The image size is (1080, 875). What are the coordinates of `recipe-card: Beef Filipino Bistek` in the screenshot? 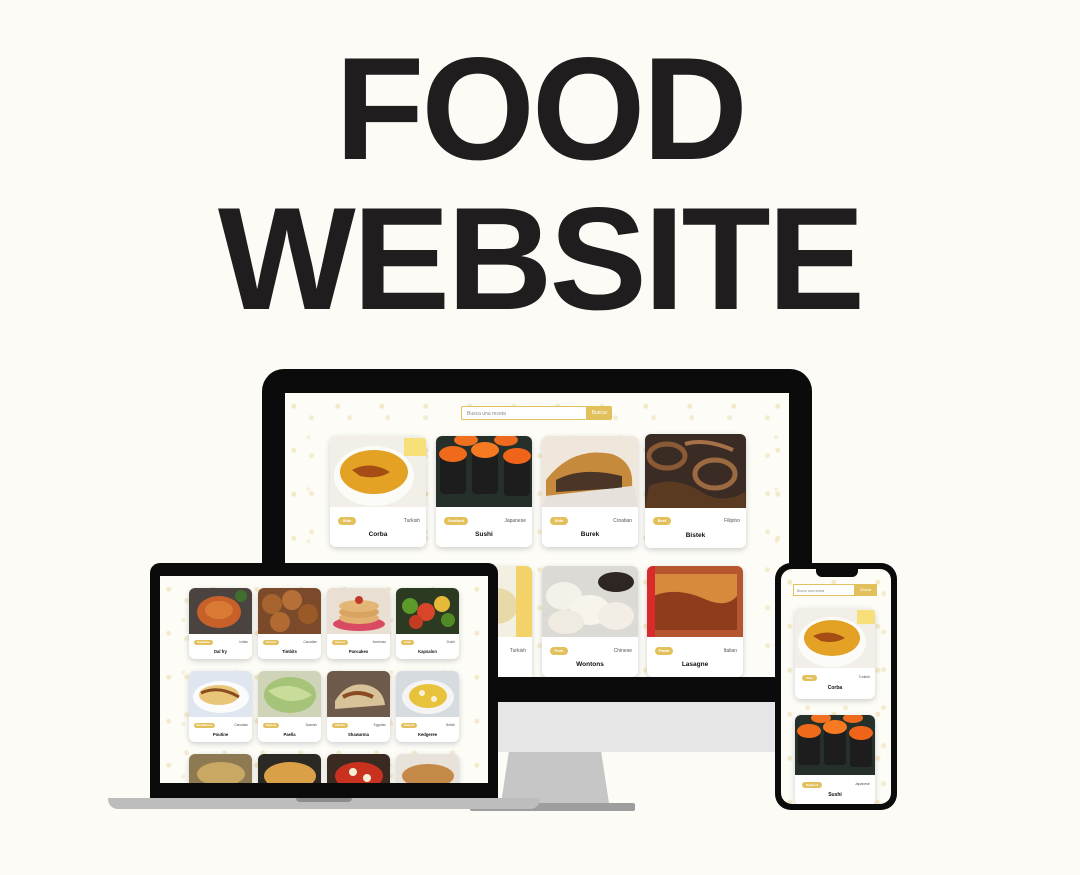 It's located at (695, 491).